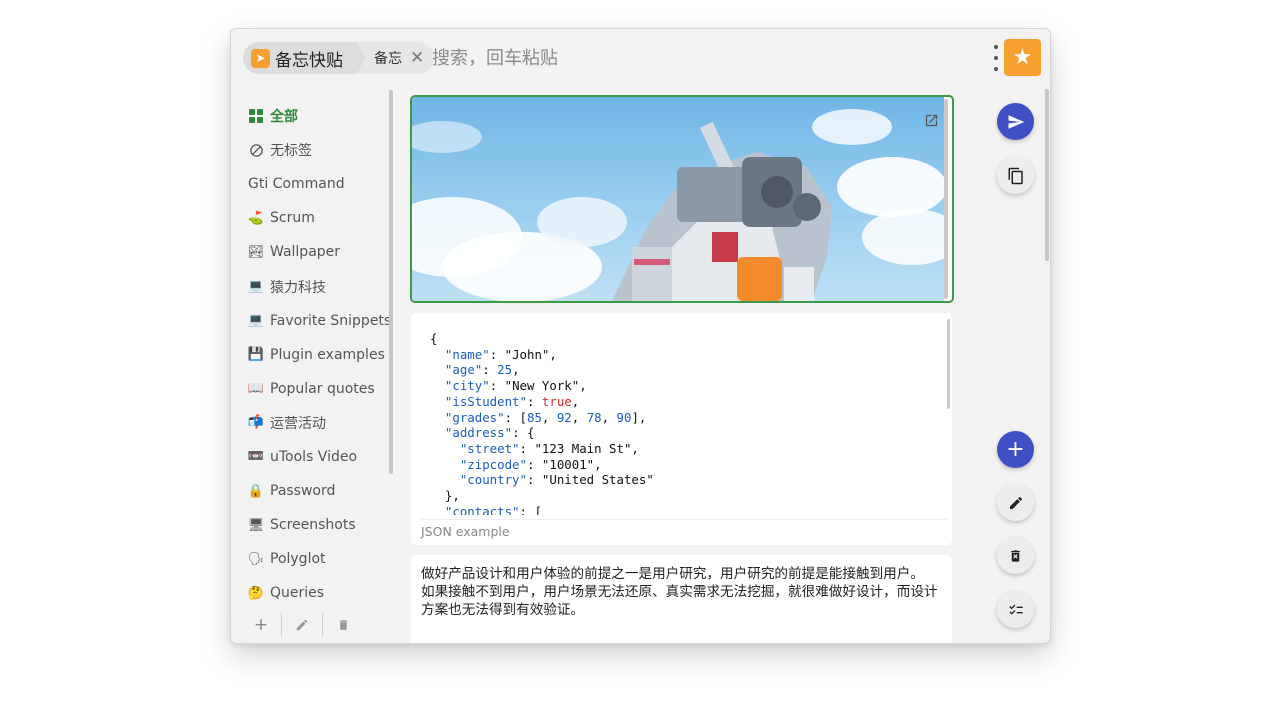 The width and height of the screenshot is (1280, 720). I want to click on pencil-icon, so click(1015, 502).